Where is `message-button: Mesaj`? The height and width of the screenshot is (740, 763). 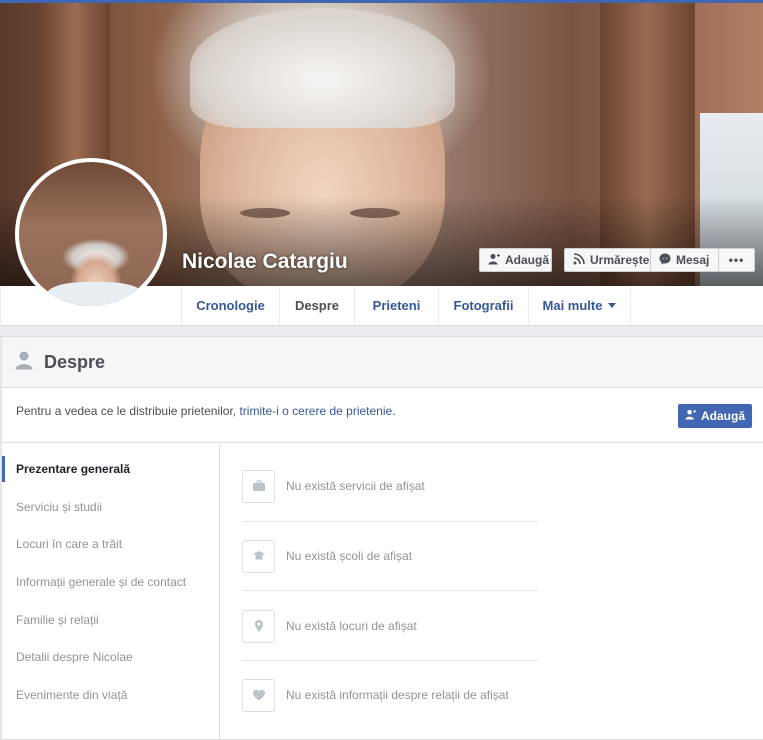 message-button: Mesaj is located at coordinates (685, 260).